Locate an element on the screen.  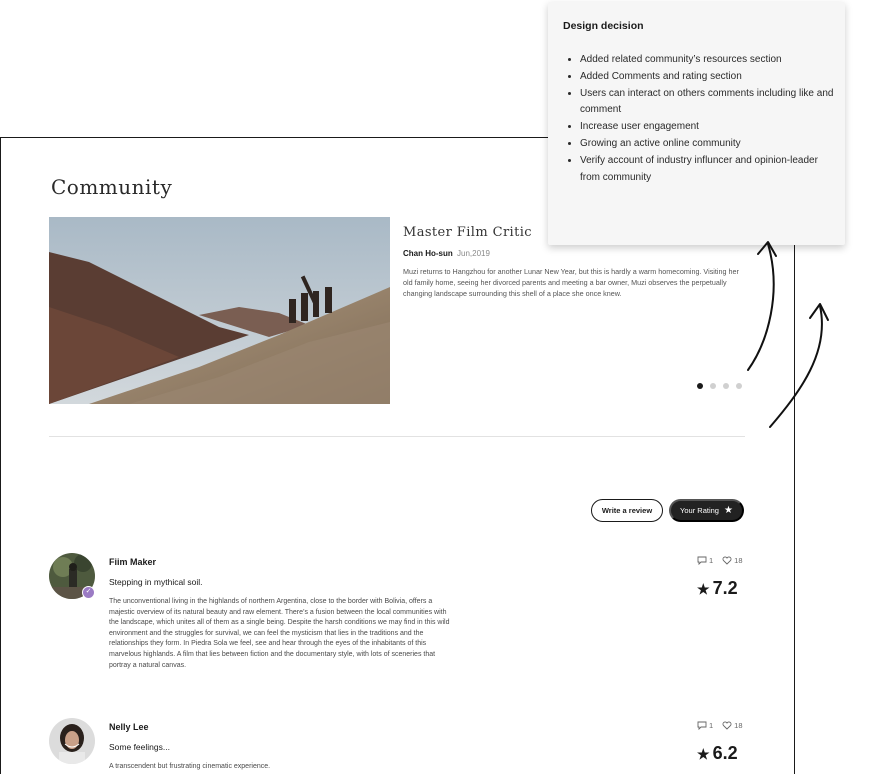
score-value: 7.2 is located at coordinates (725, 588).